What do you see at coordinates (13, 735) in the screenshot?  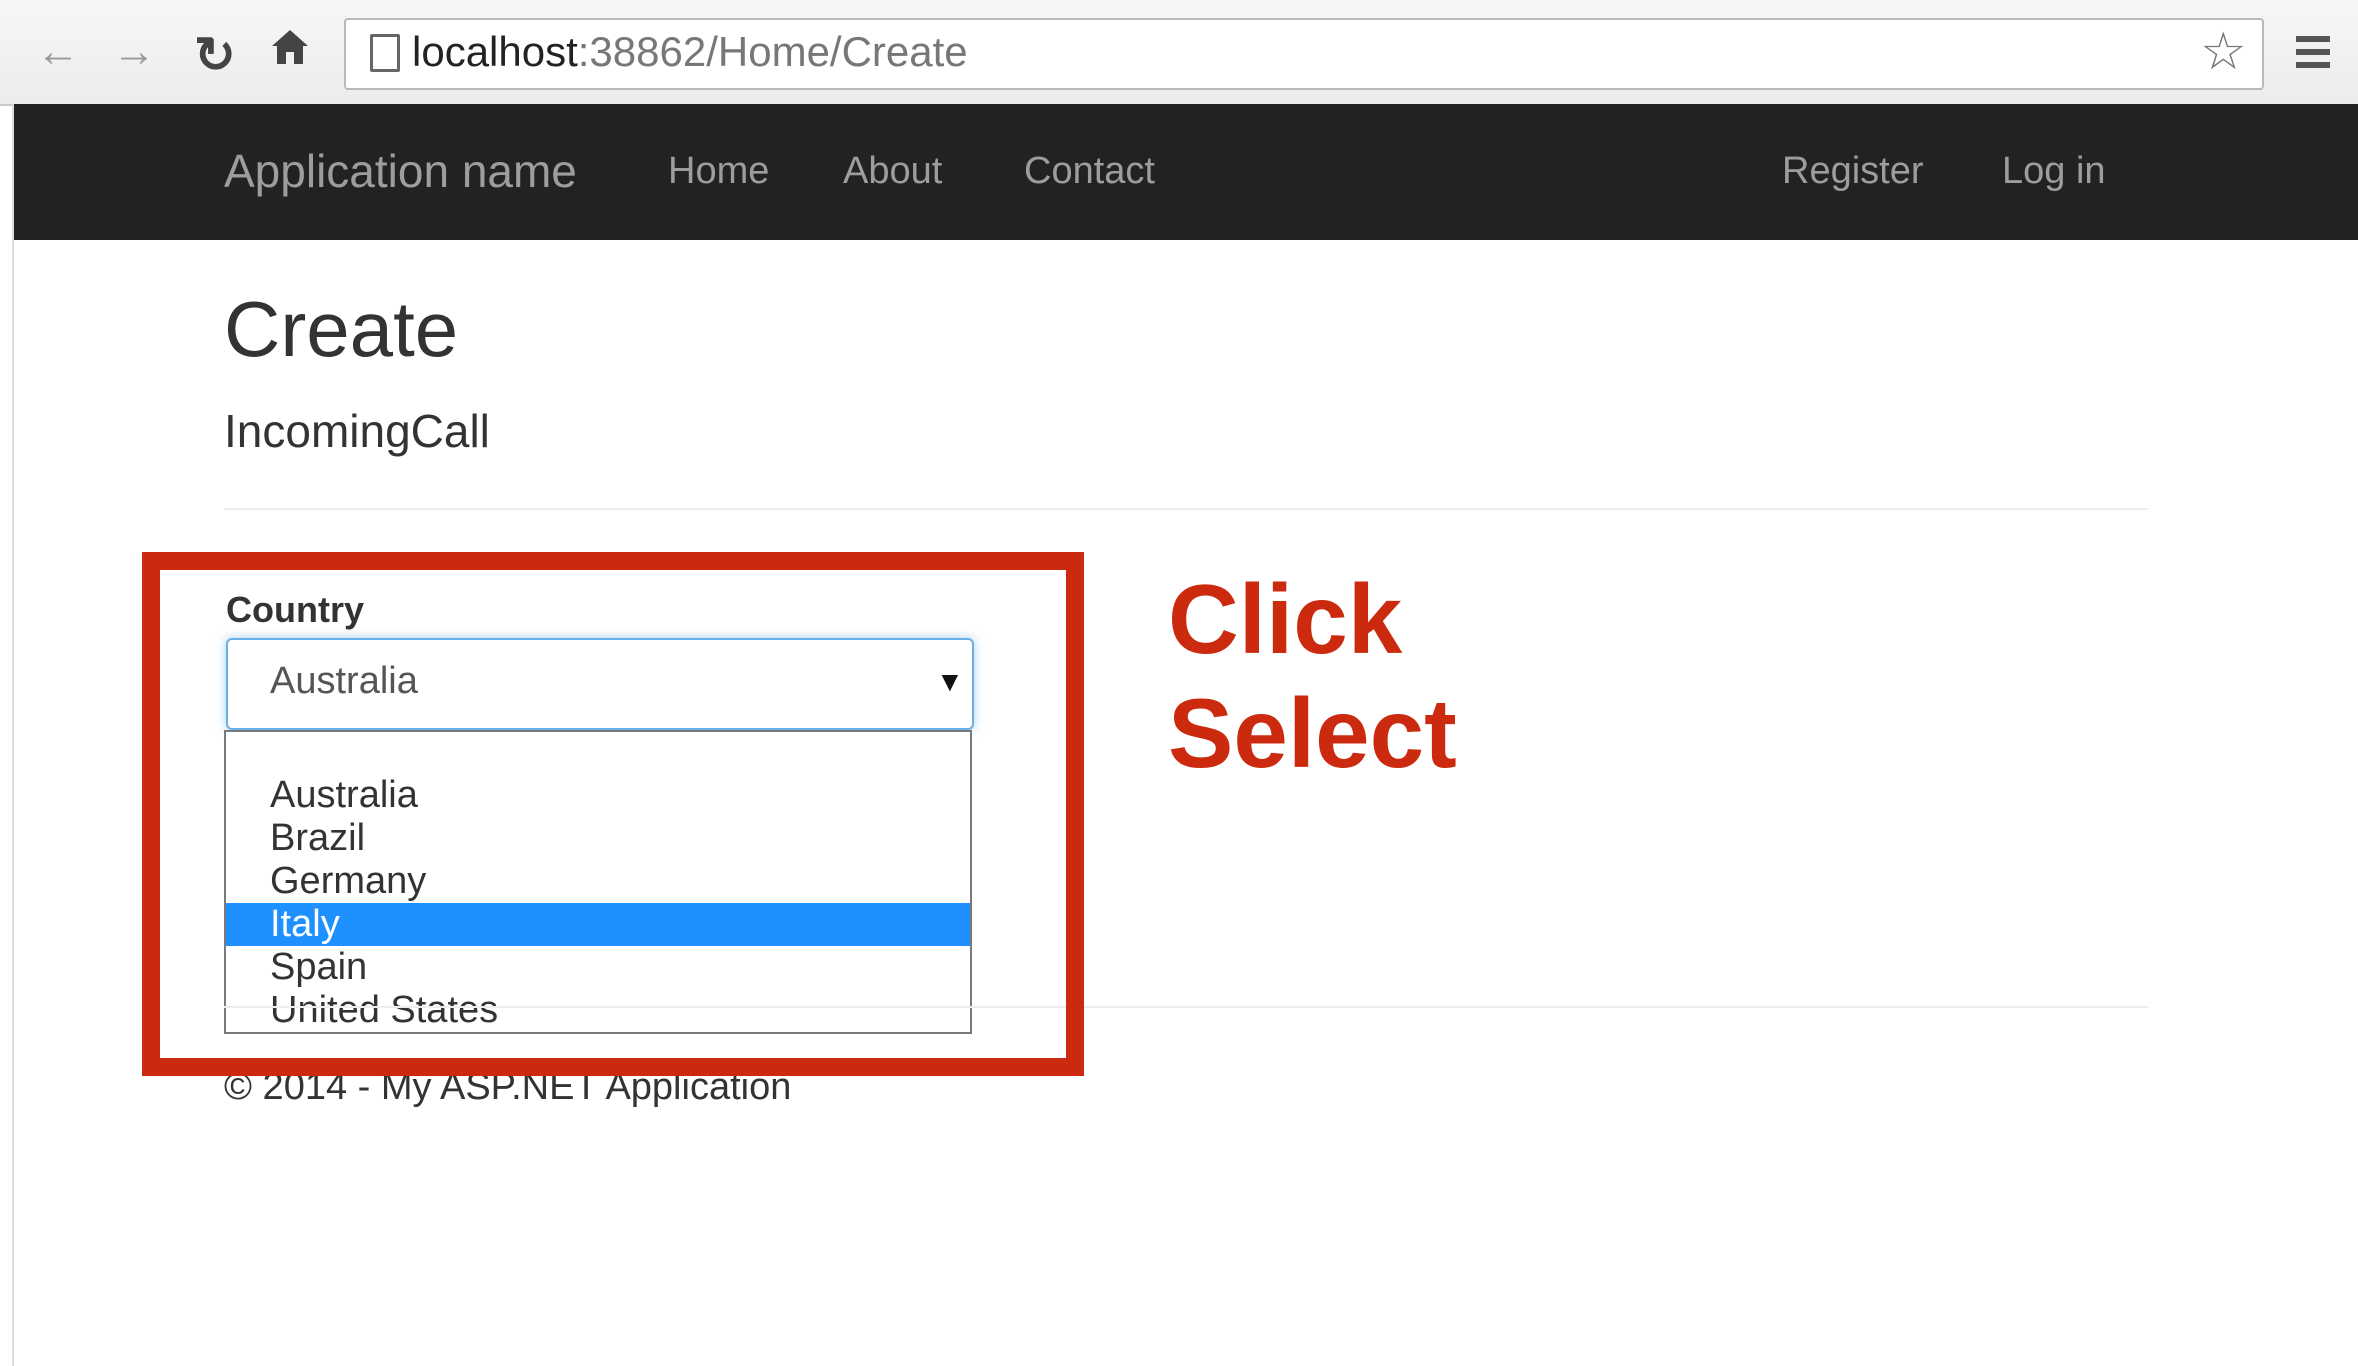 I see `viewport-edge` at bounding box center [13, 735].